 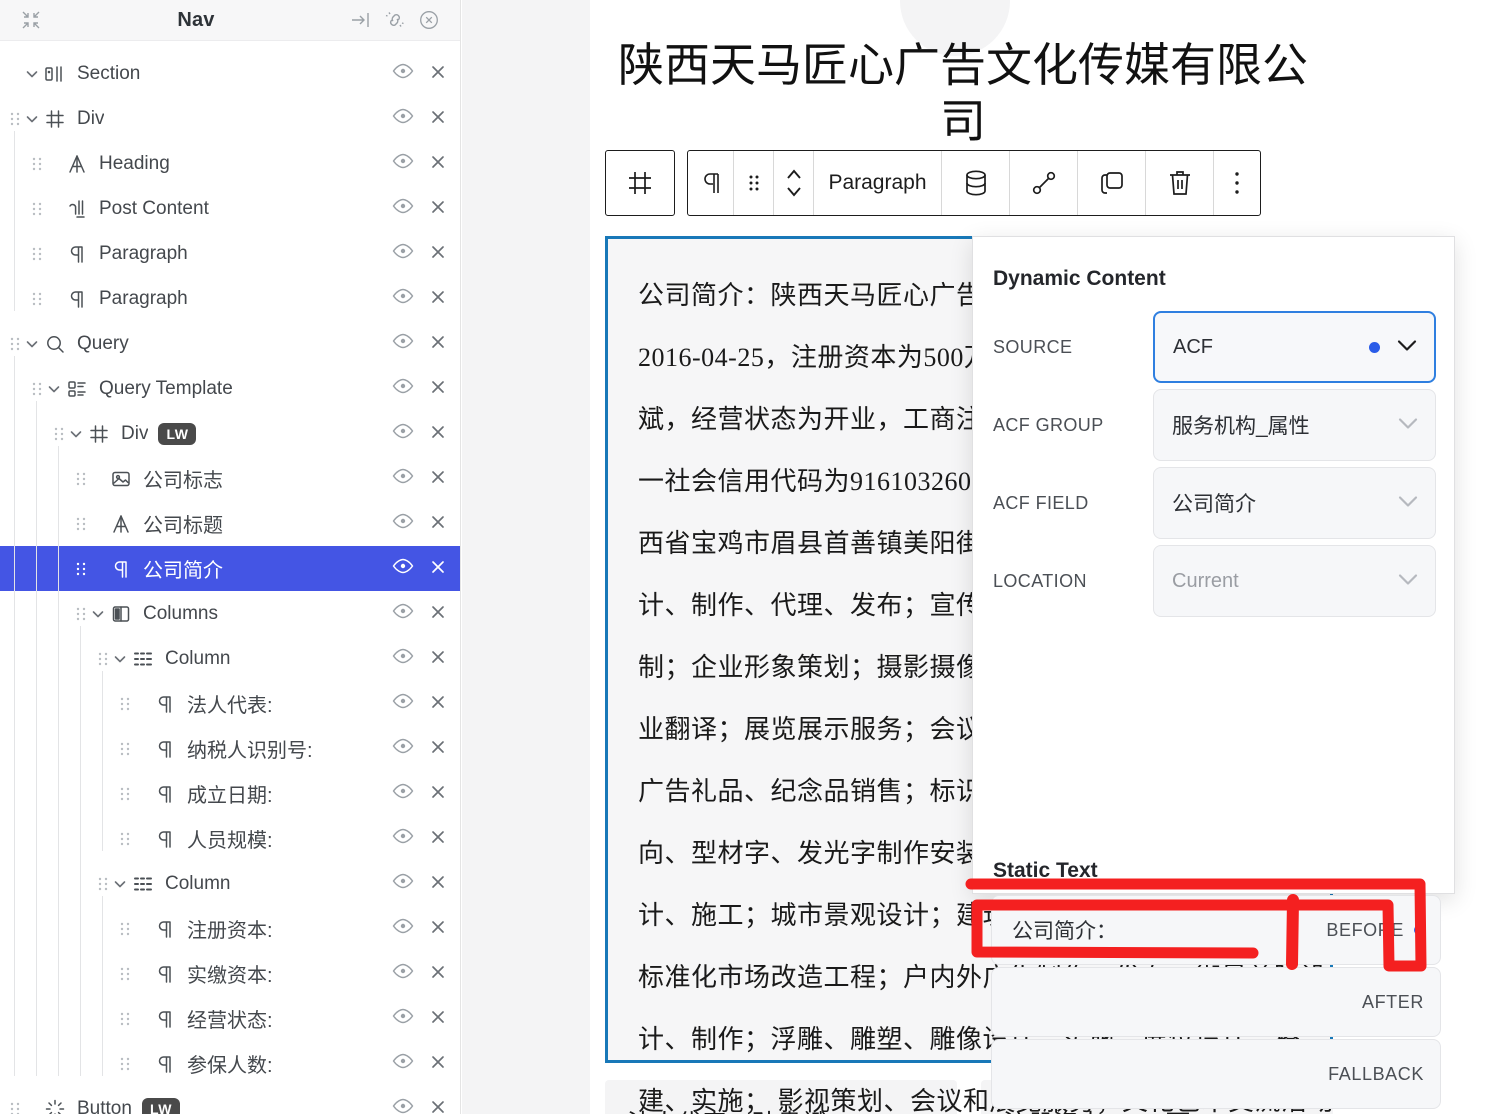 I want to click on trash-icon, so click(x=1180, y=183).